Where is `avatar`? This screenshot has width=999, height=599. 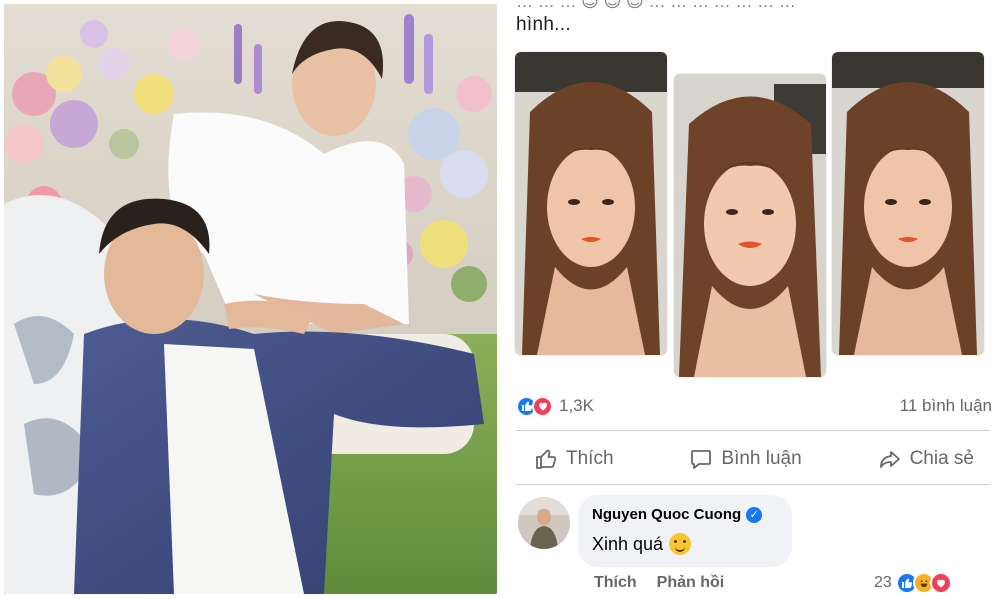 avatar is located at coordinates (544, 523).